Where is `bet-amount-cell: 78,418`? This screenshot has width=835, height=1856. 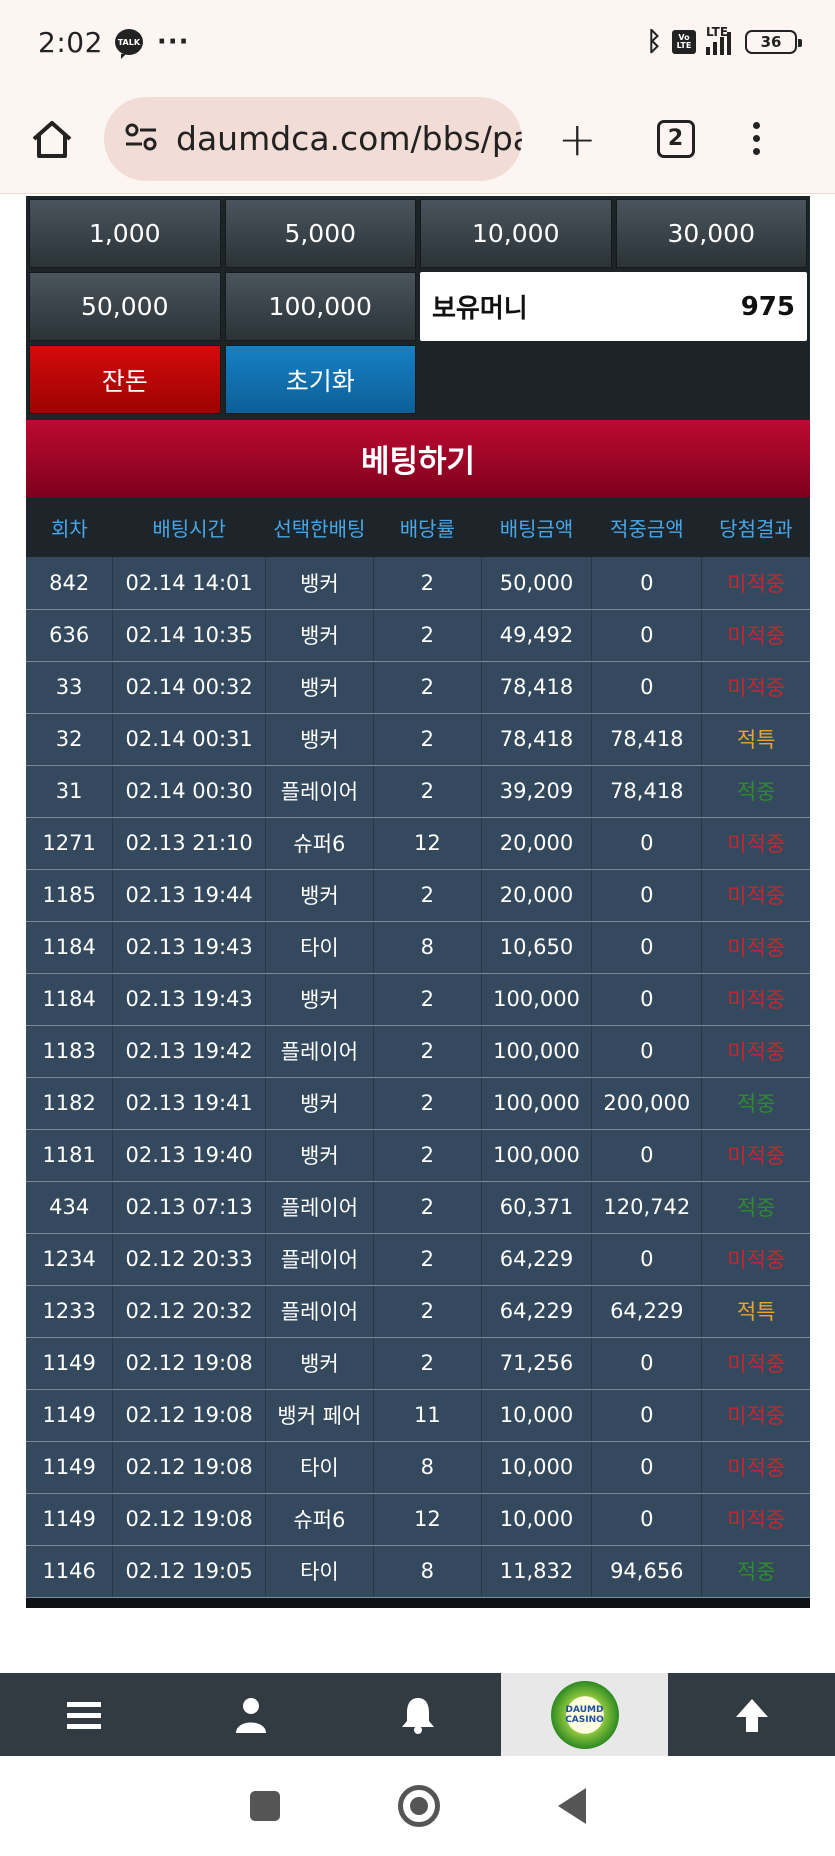 bet-amount-cell: 78,418 is located at coordinates (537, 739).